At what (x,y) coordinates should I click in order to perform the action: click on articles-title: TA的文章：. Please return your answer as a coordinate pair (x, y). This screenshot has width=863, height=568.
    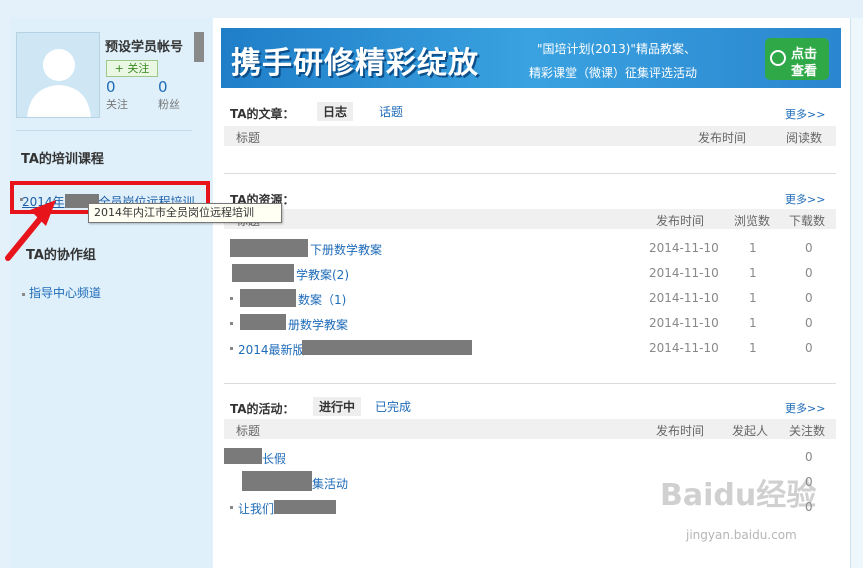
    Looking at the image, I should click on (262, 114).